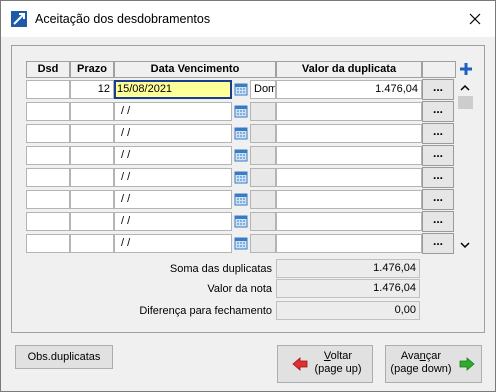 This screenshot has height=392, width=496. I want to click on soma-label: Soma das duplicatas, so click(220, 269).